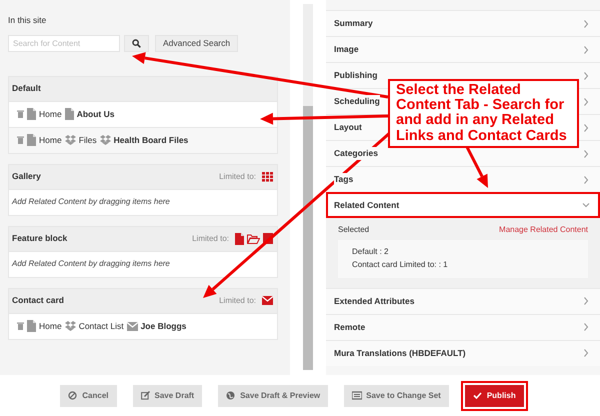 The image size is (600, 416). I want to click on path-label: Health Board Files, so click(151, 140).